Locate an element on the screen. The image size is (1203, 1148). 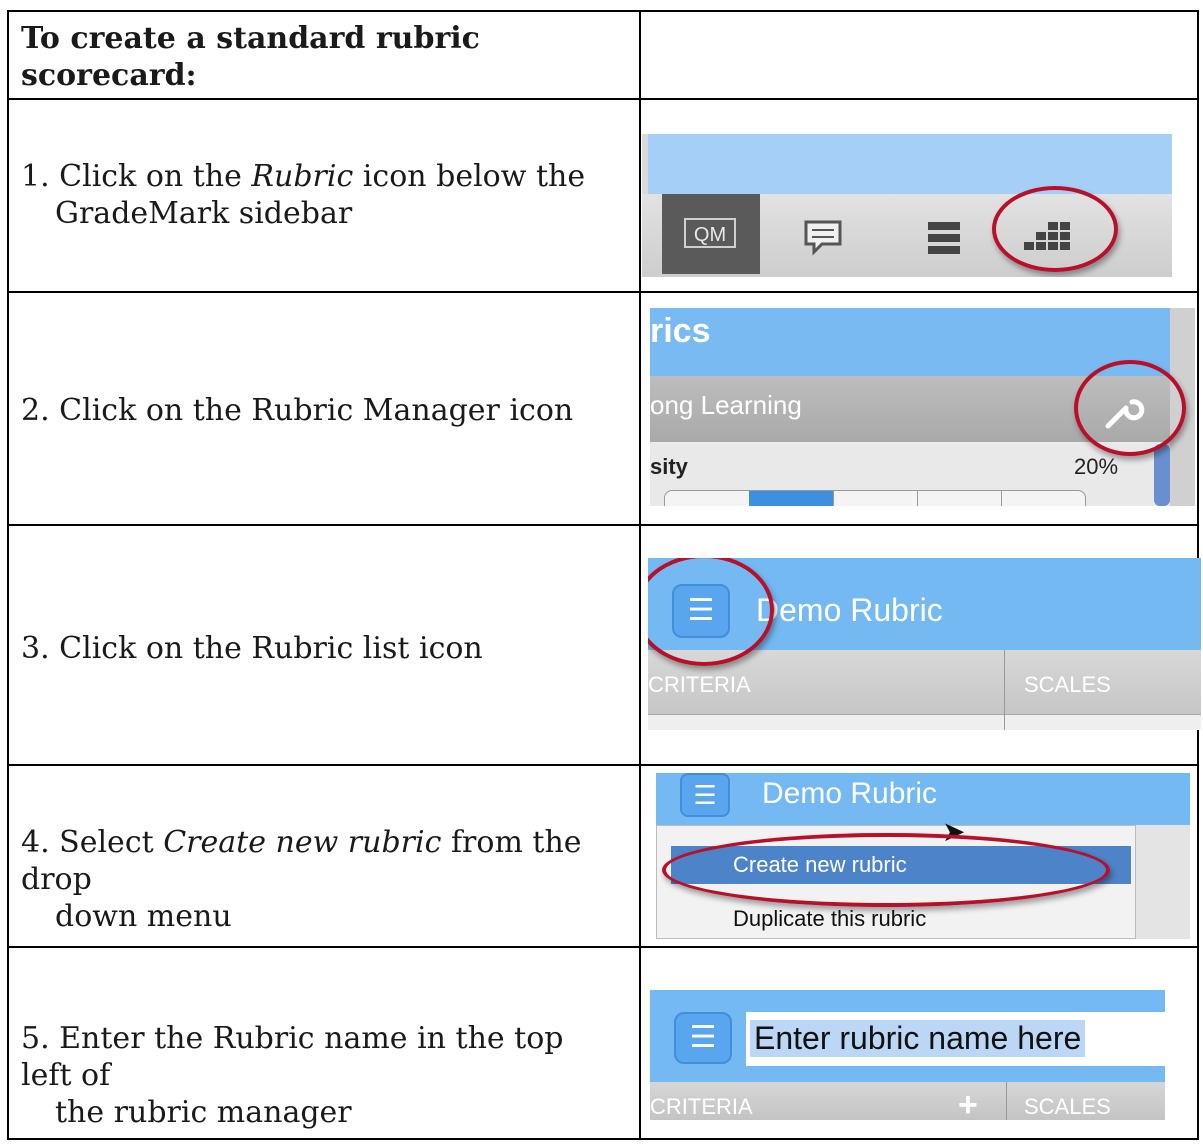
add-criterion-icon: + is located at coordinates (968, 1103).